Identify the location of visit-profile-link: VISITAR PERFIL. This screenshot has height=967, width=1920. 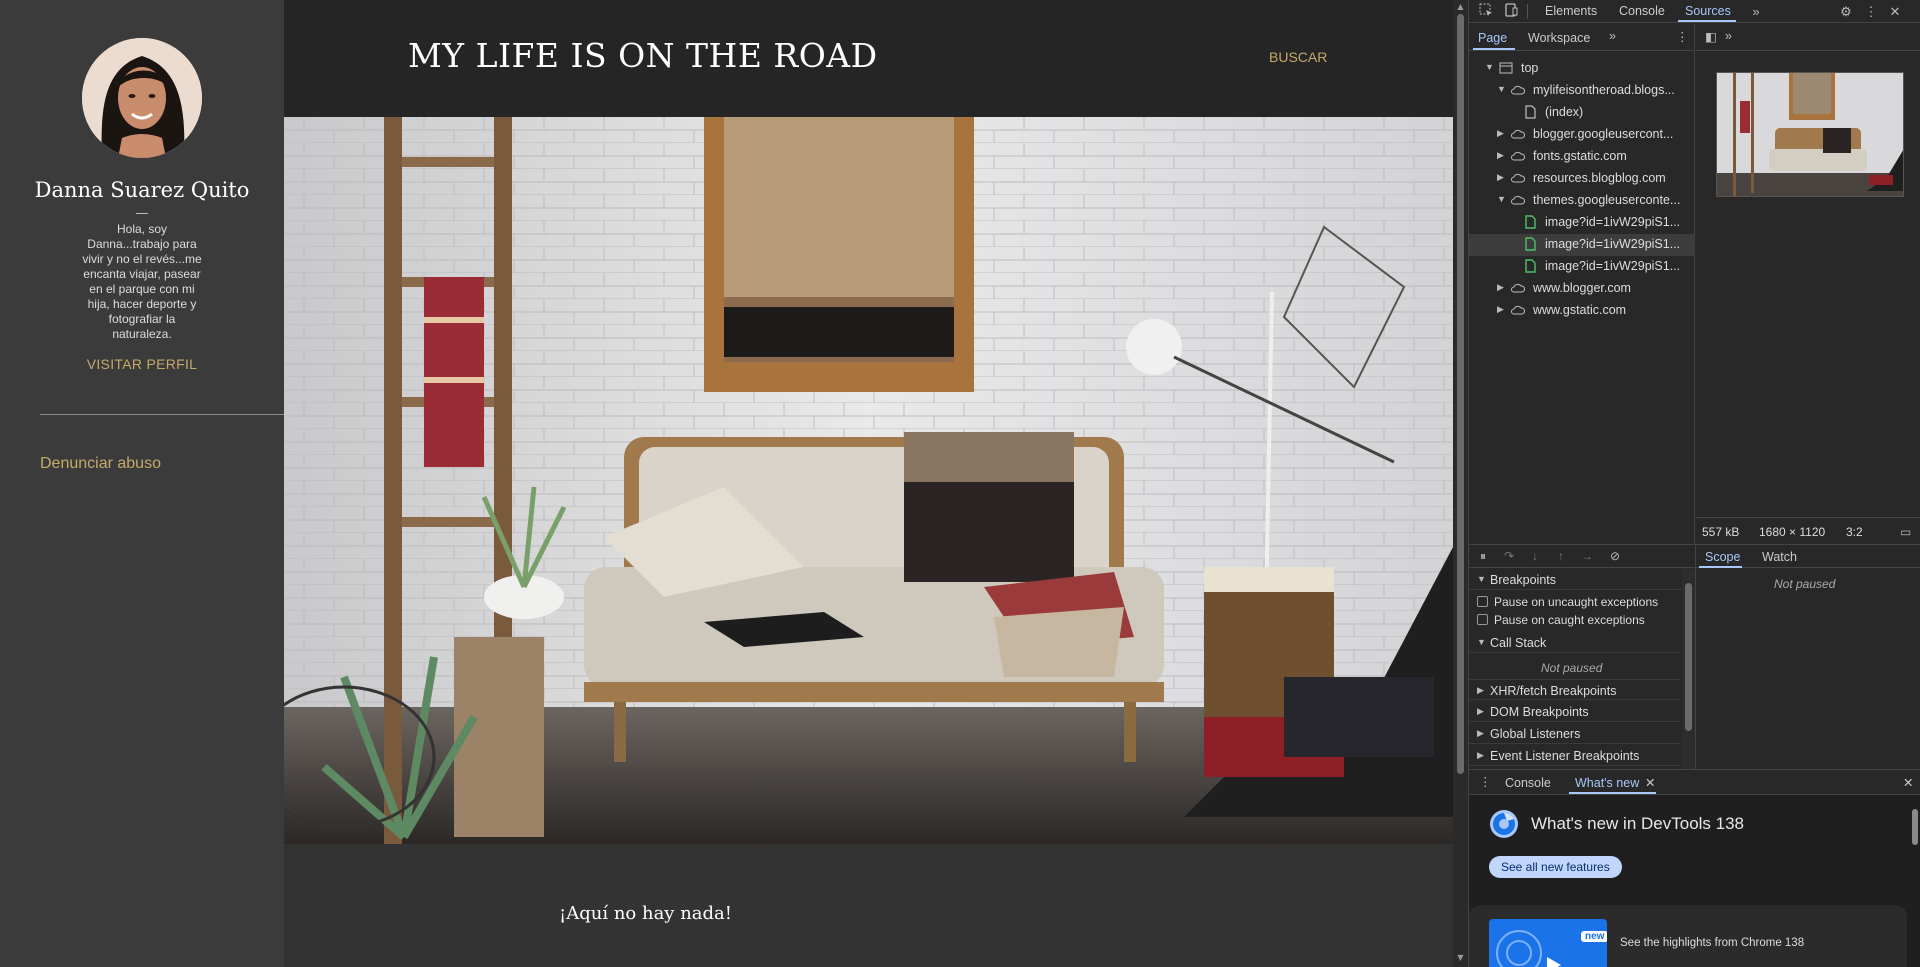
(142, 364).